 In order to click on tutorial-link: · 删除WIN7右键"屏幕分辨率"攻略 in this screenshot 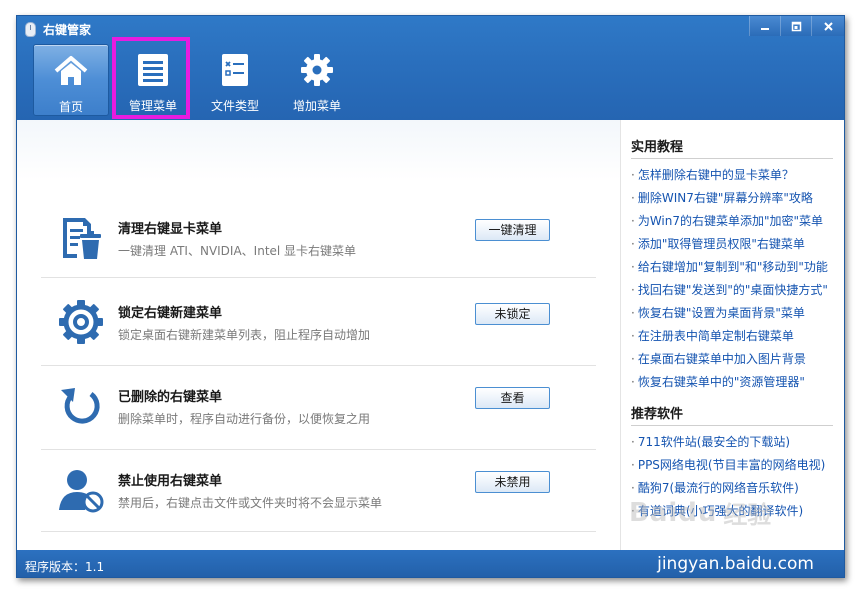, I will do `click(736, 200)`.